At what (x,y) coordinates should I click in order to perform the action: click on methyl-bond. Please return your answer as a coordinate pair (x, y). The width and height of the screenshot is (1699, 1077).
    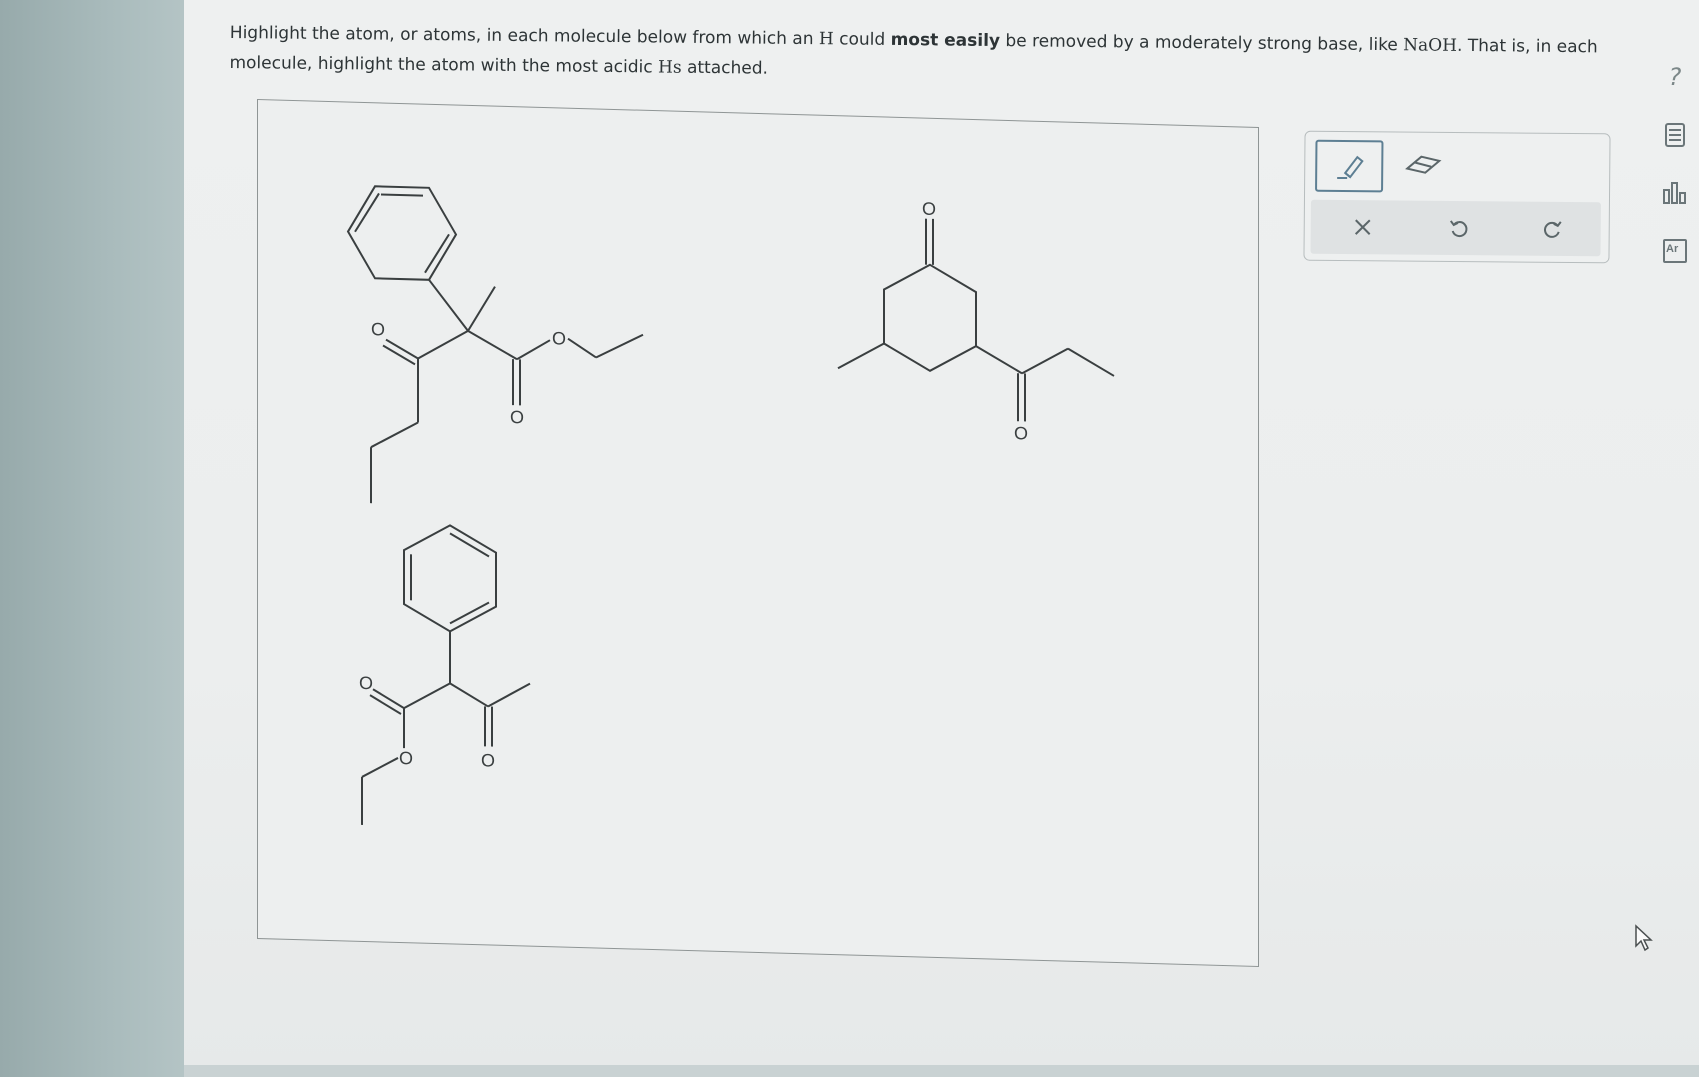
    Looking at the image, I should click on (481, 309).